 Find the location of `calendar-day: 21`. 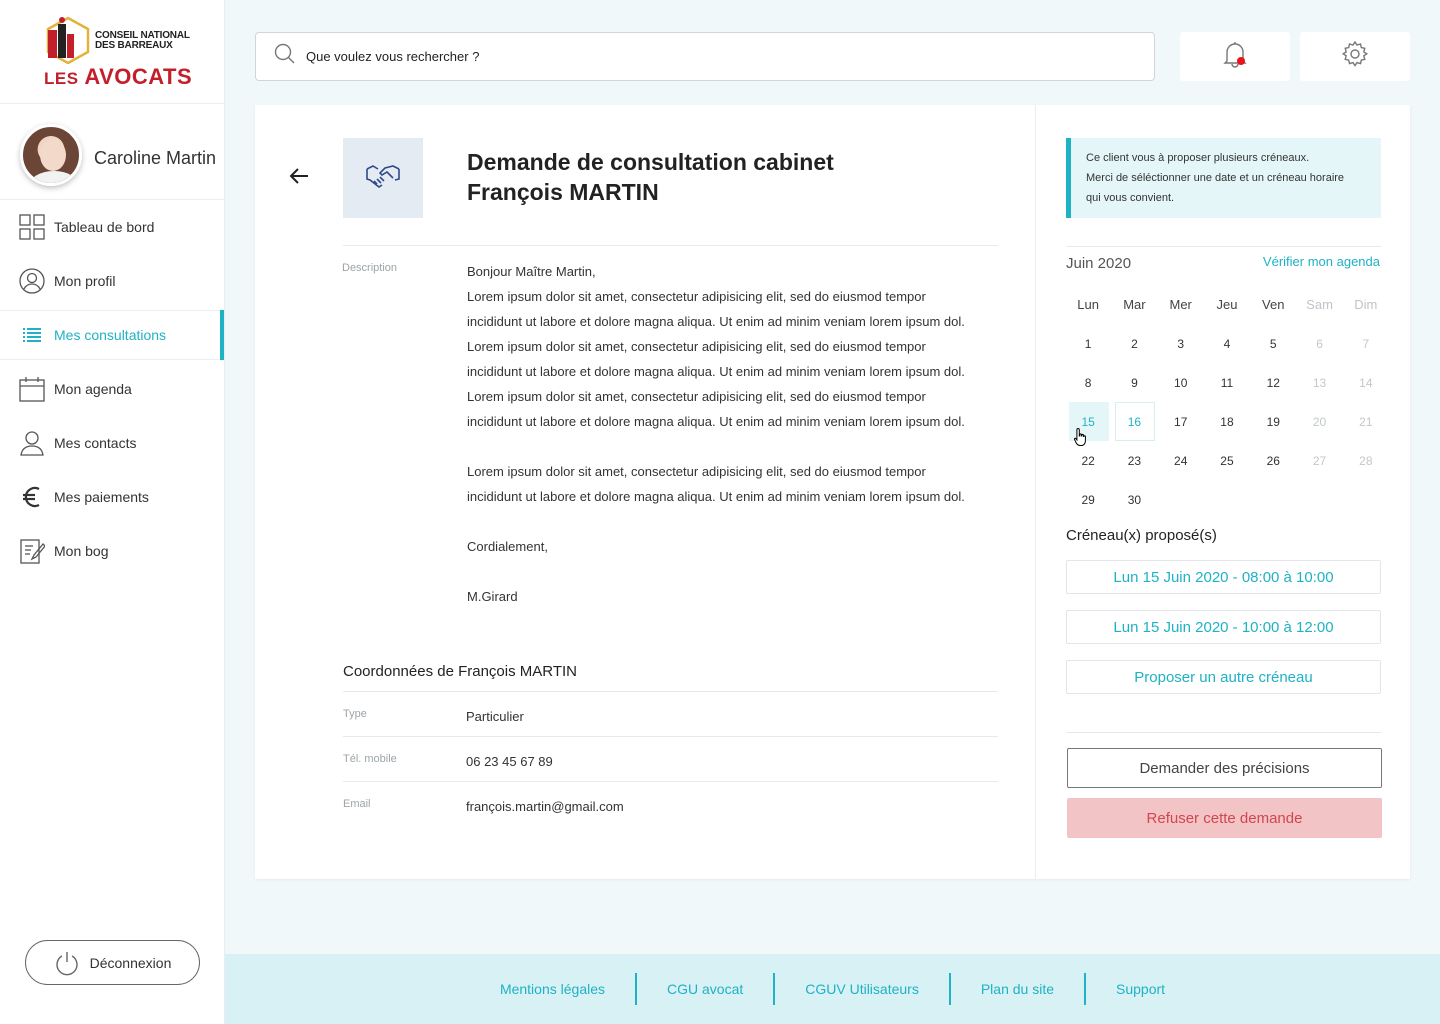

calendar-day: 21 is located at coordinates (1366, 421).